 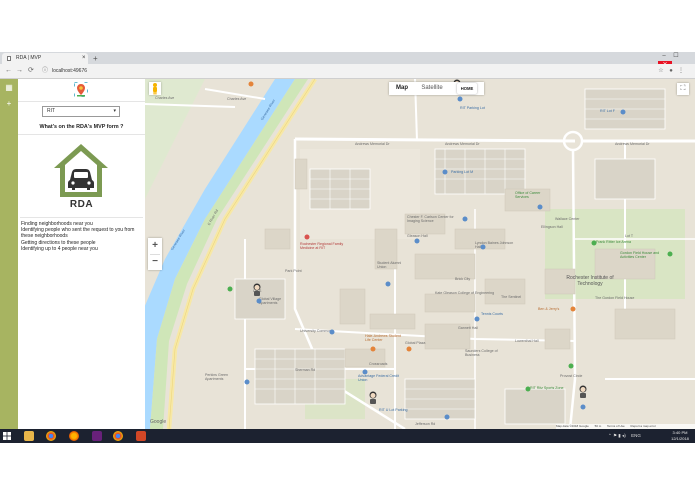 I want to click on windows-start-icon, so click(x=7, y=436).